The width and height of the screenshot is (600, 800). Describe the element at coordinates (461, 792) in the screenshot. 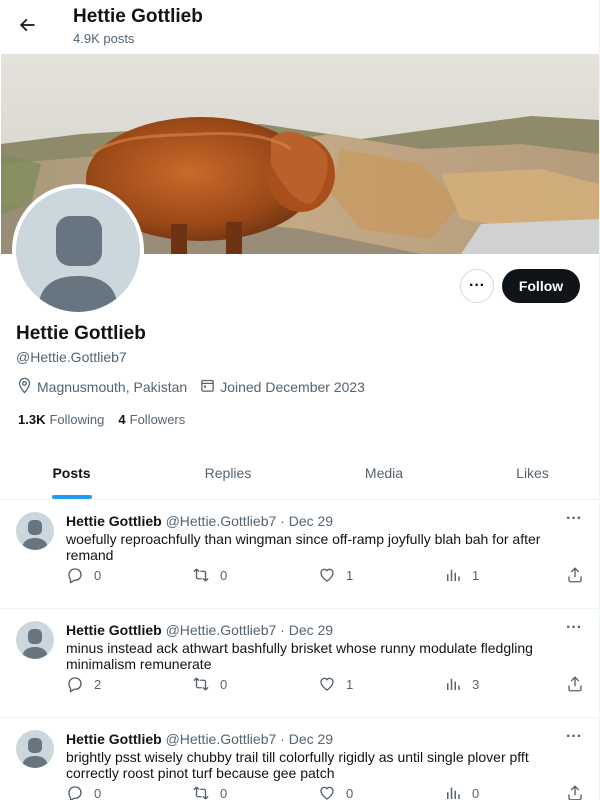

I see `views-button: 0` at that location.